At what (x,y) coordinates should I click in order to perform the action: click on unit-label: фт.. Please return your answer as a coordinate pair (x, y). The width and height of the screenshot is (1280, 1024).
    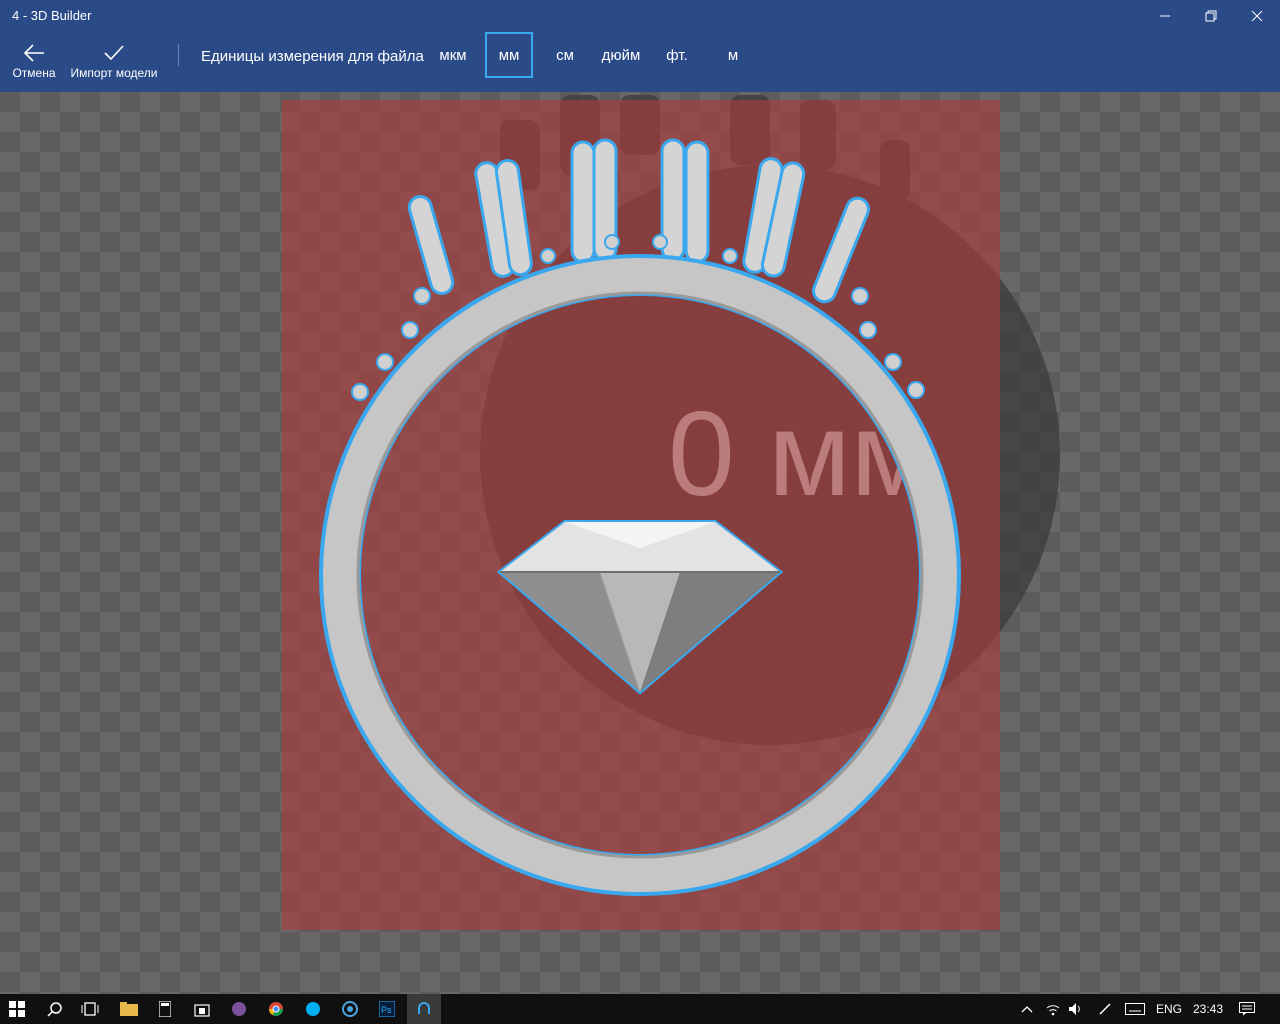
    Looking at the image, I should click on (677, 55).